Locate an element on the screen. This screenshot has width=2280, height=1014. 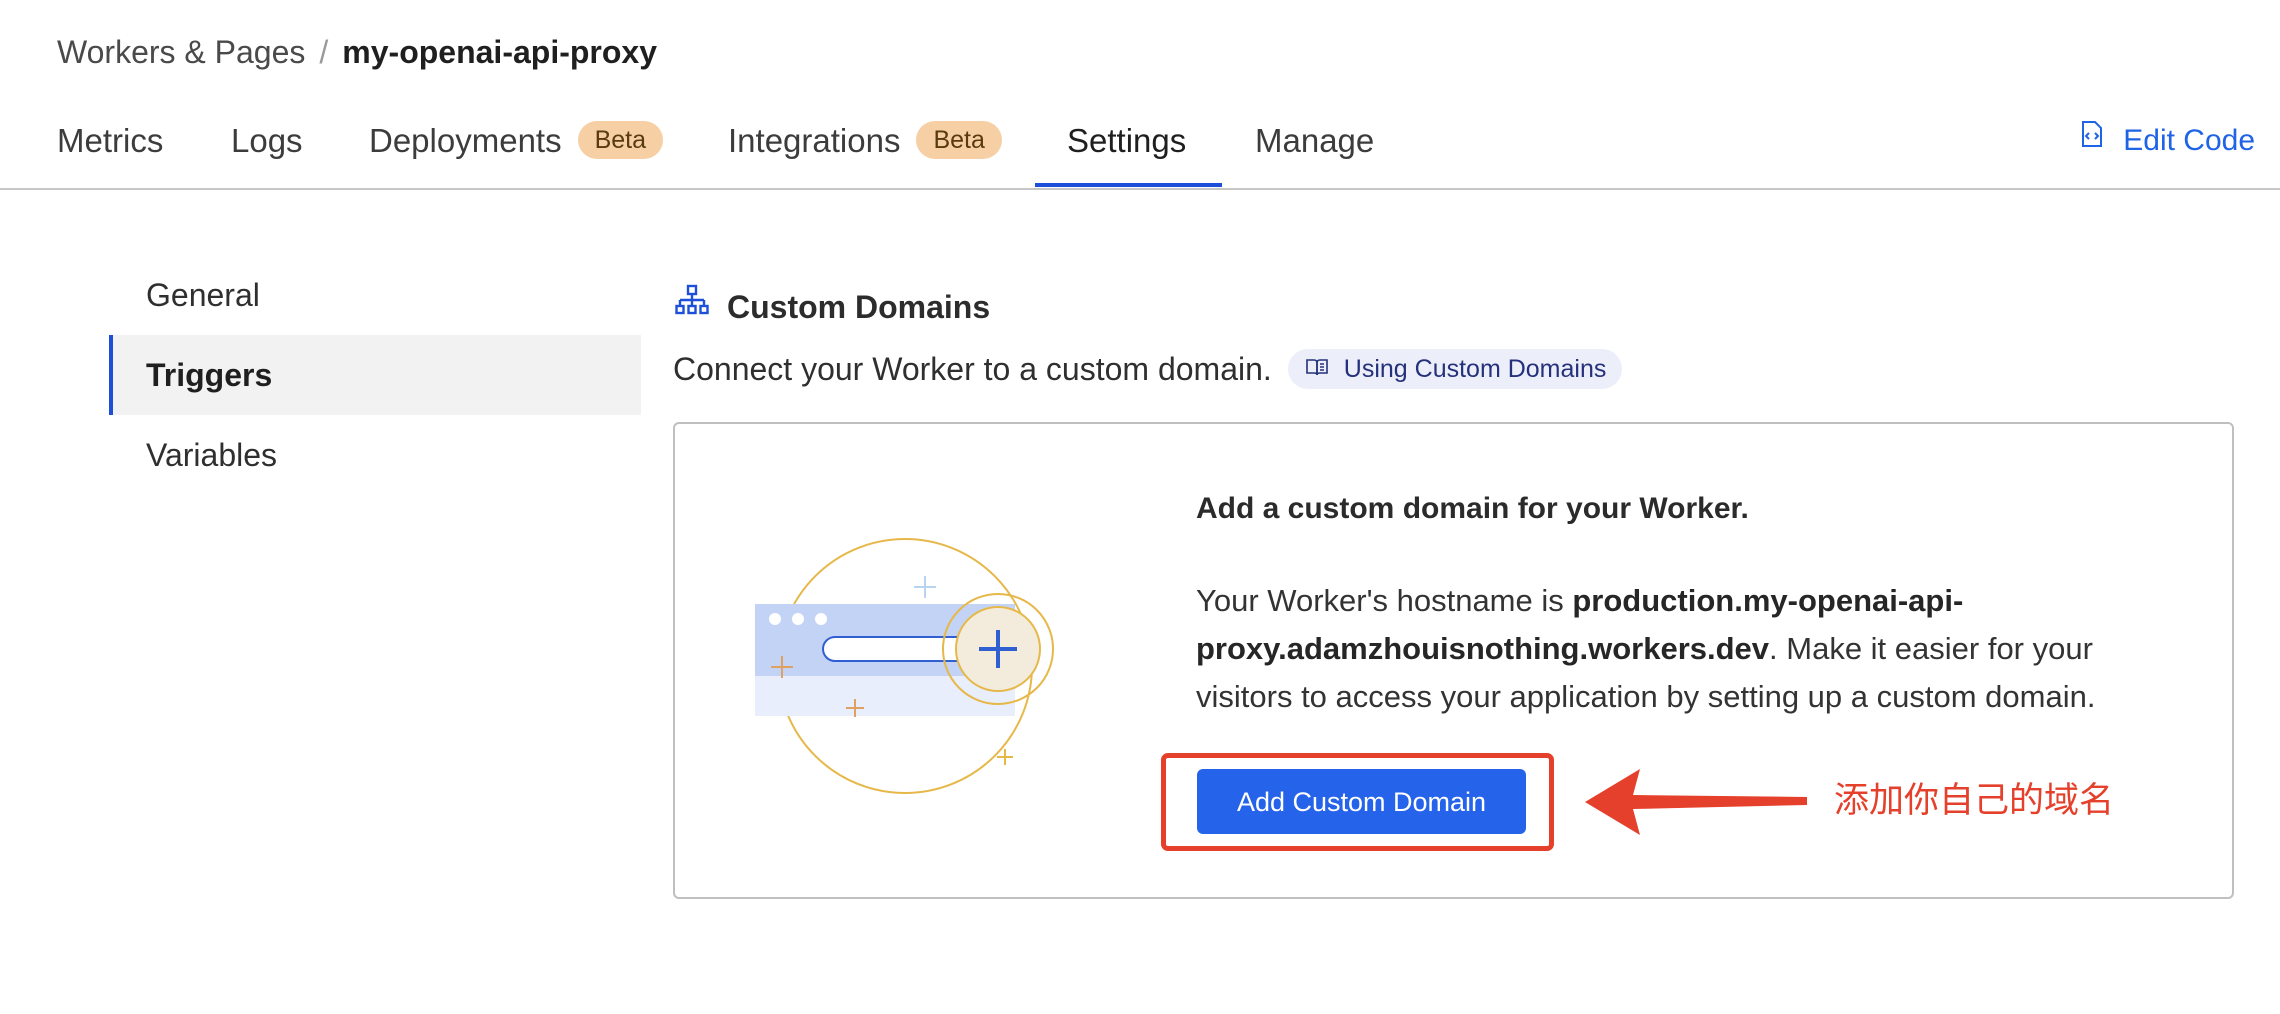
annotation-text: 添加你自己的域名 is located at coordinates (1974, 801).